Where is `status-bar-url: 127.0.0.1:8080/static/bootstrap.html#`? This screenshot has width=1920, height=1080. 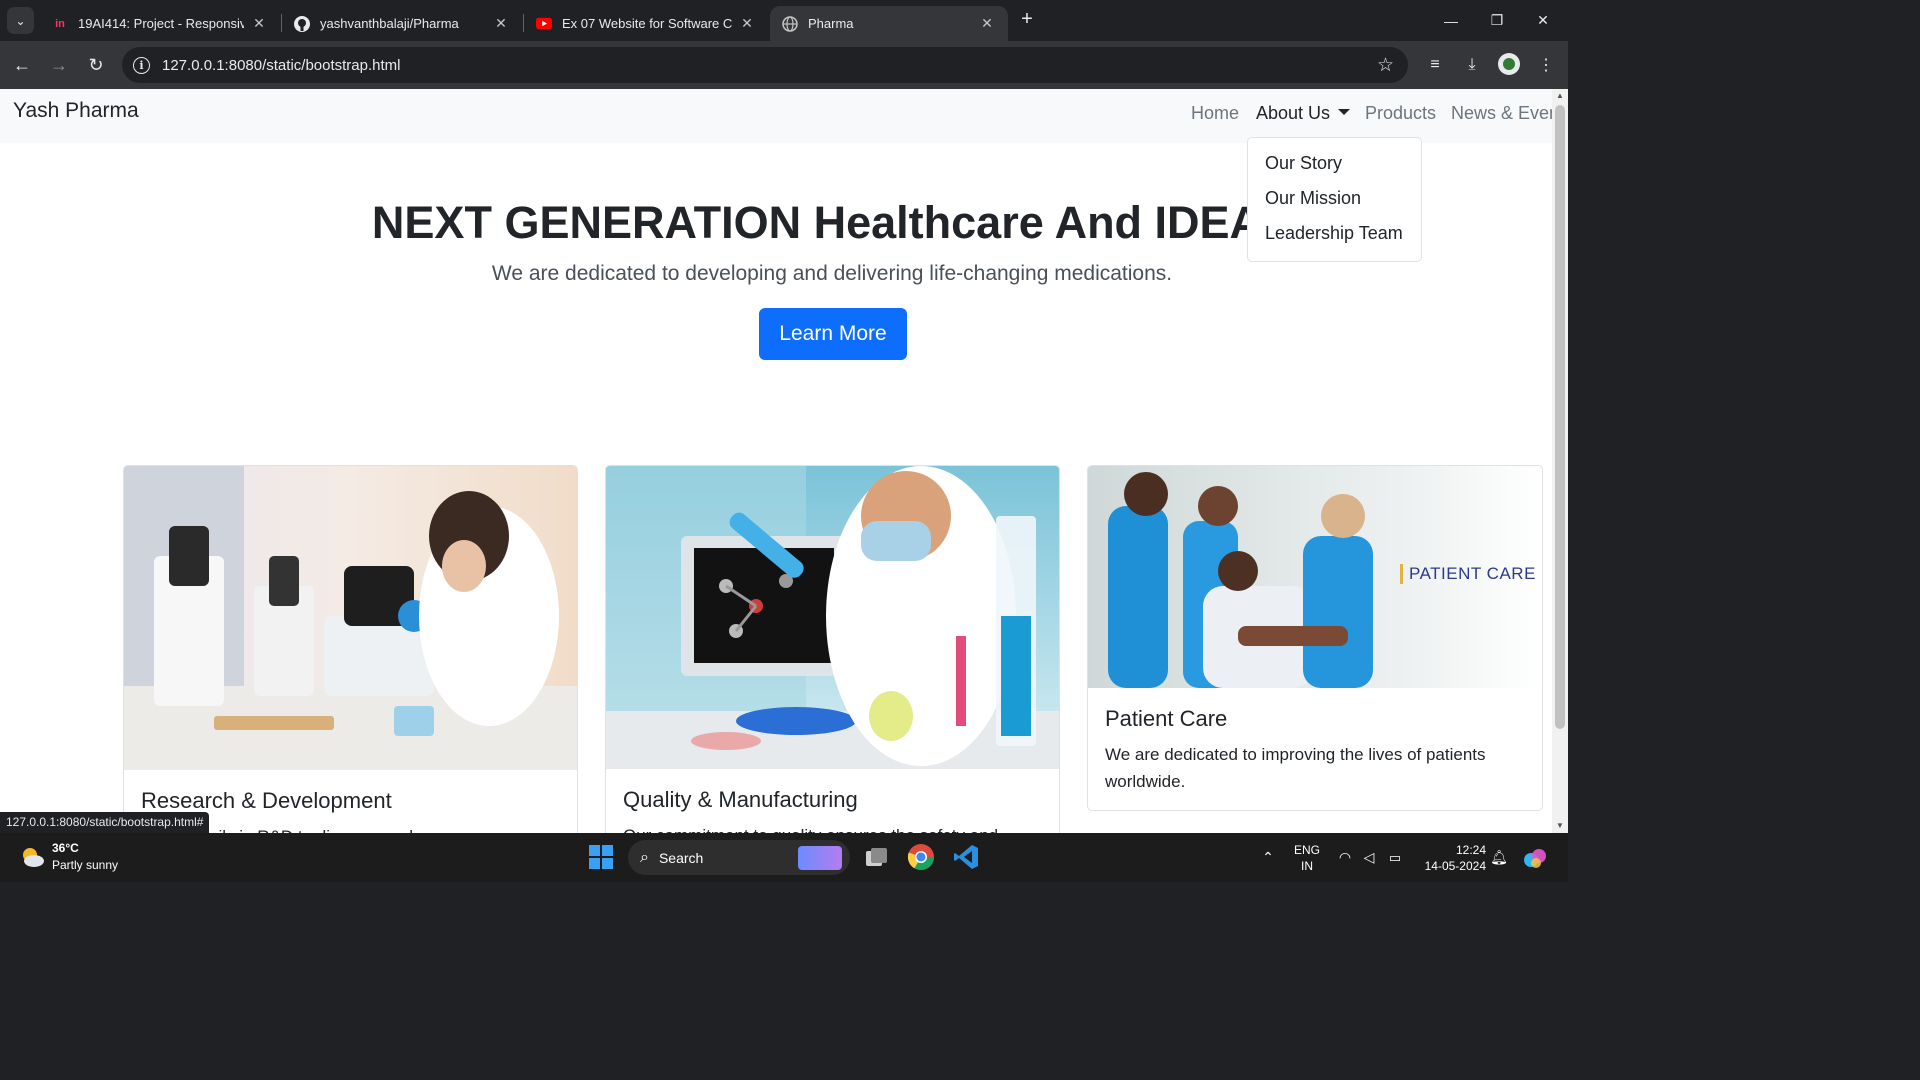
status-bar-url: 127.0.0.1:8080/static/bootstrap.html# is located at coordinates (105, 822).